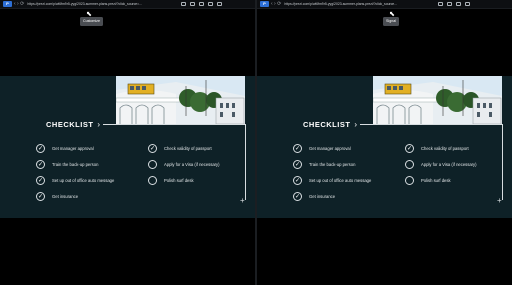 This screenshot has width=512, height=285. I want to click on tooltip: Signal, so click(391, 21).